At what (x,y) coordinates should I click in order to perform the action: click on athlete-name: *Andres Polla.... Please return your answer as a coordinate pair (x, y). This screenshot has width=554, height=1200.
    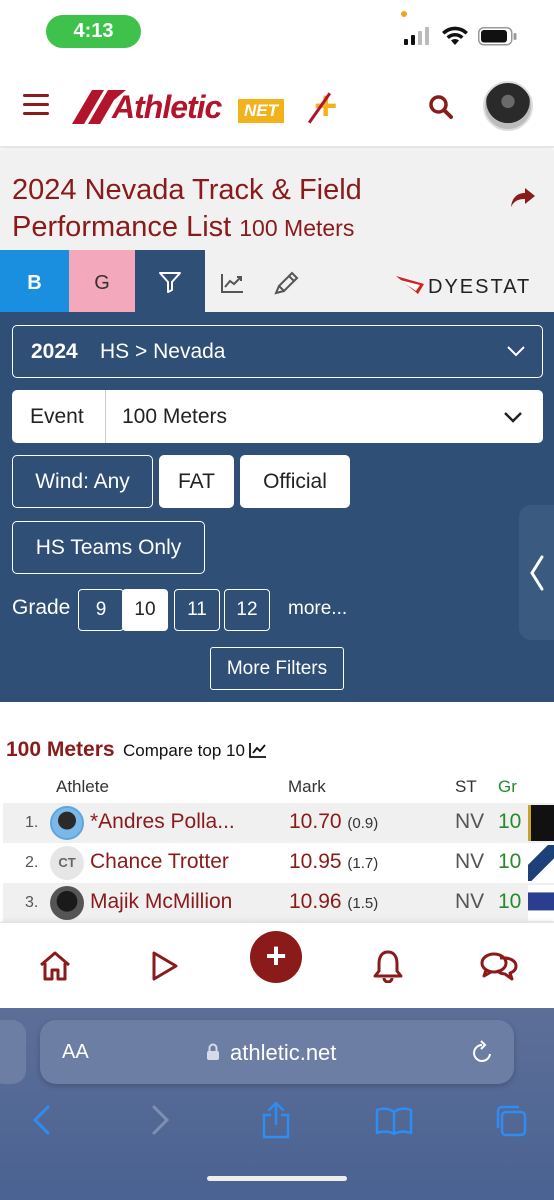
    Looking at the image, I should click on (162, 822).